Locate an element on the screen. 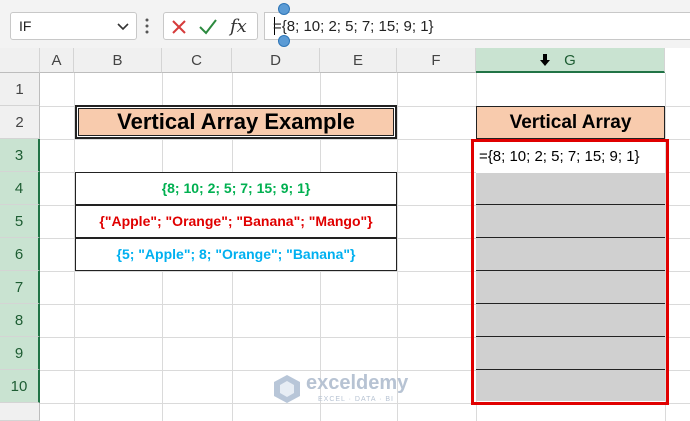 The height and width of the screenshot is (421, 690). selection-handle-bottom is located at coordinates (284, 41).